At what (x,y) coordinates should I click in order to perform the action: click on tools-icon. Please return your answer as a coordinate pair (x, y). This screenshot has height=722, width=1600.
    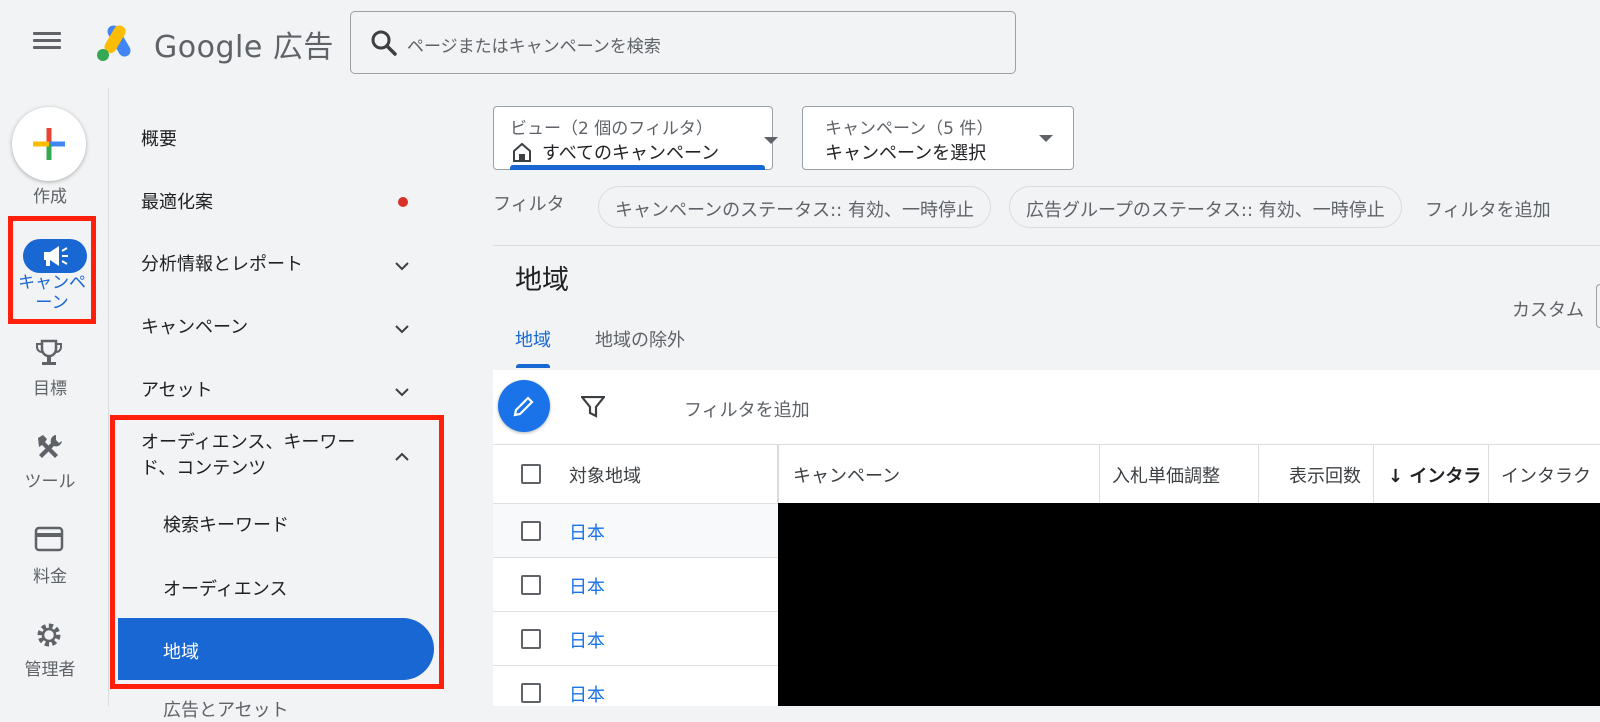
    Looking at the image, I should click on (50, 446).